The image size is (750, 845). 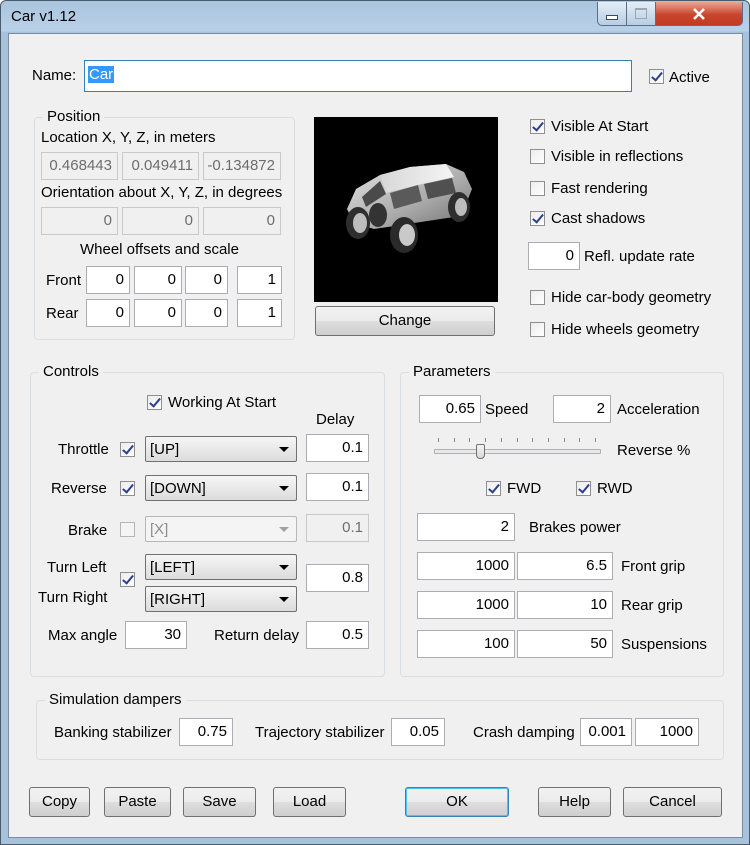 I want to click on suspensions-label: Suspensions, so click(x=664, y=644).